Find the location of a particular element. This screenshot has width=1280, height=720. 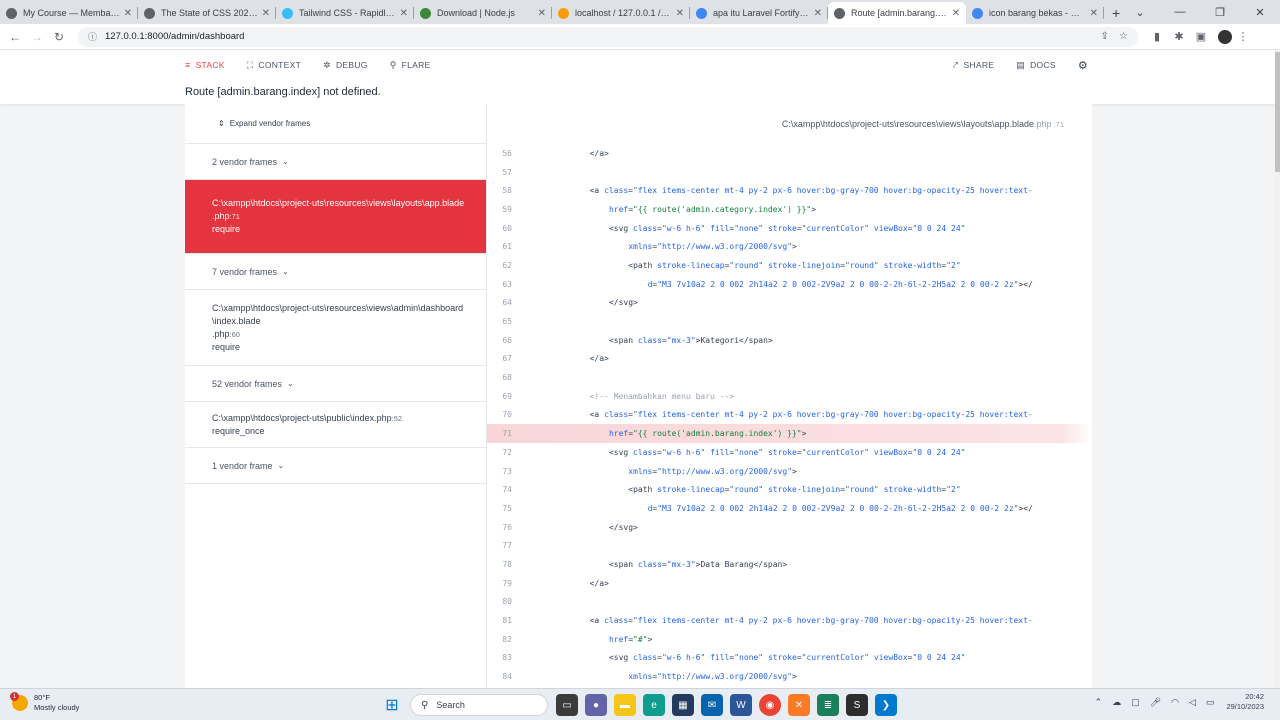

edge-icon: e is located at coordinates (654, 705).